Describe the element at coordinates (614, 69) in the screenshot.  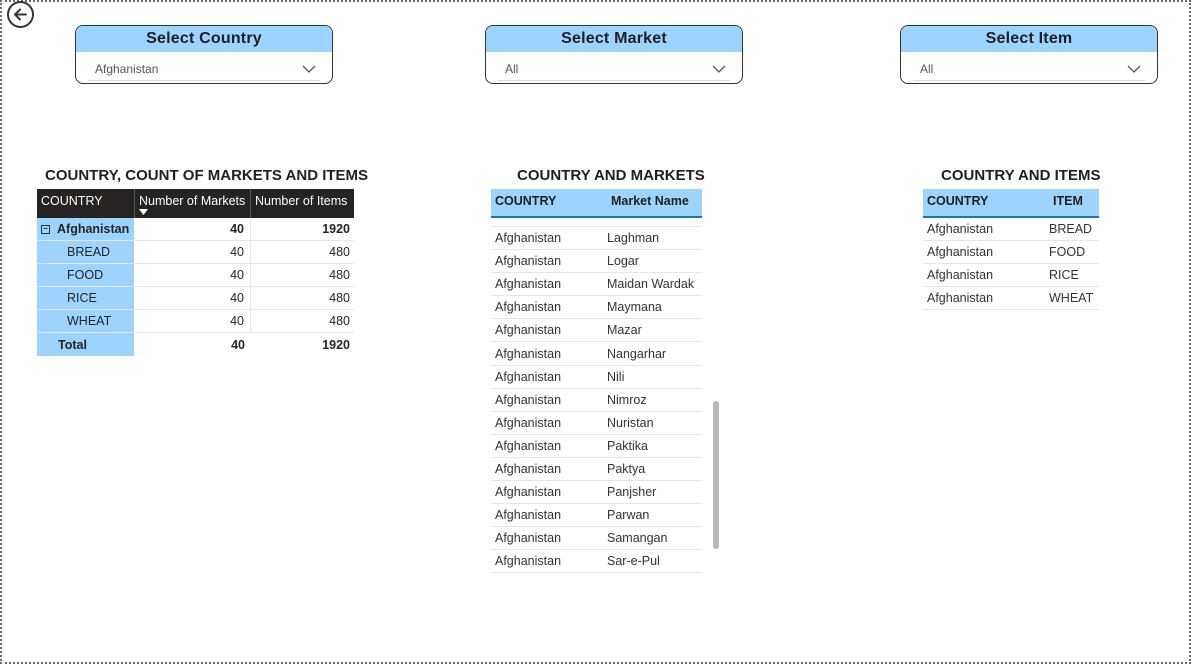
I see `market-dropdown: All` at that location.